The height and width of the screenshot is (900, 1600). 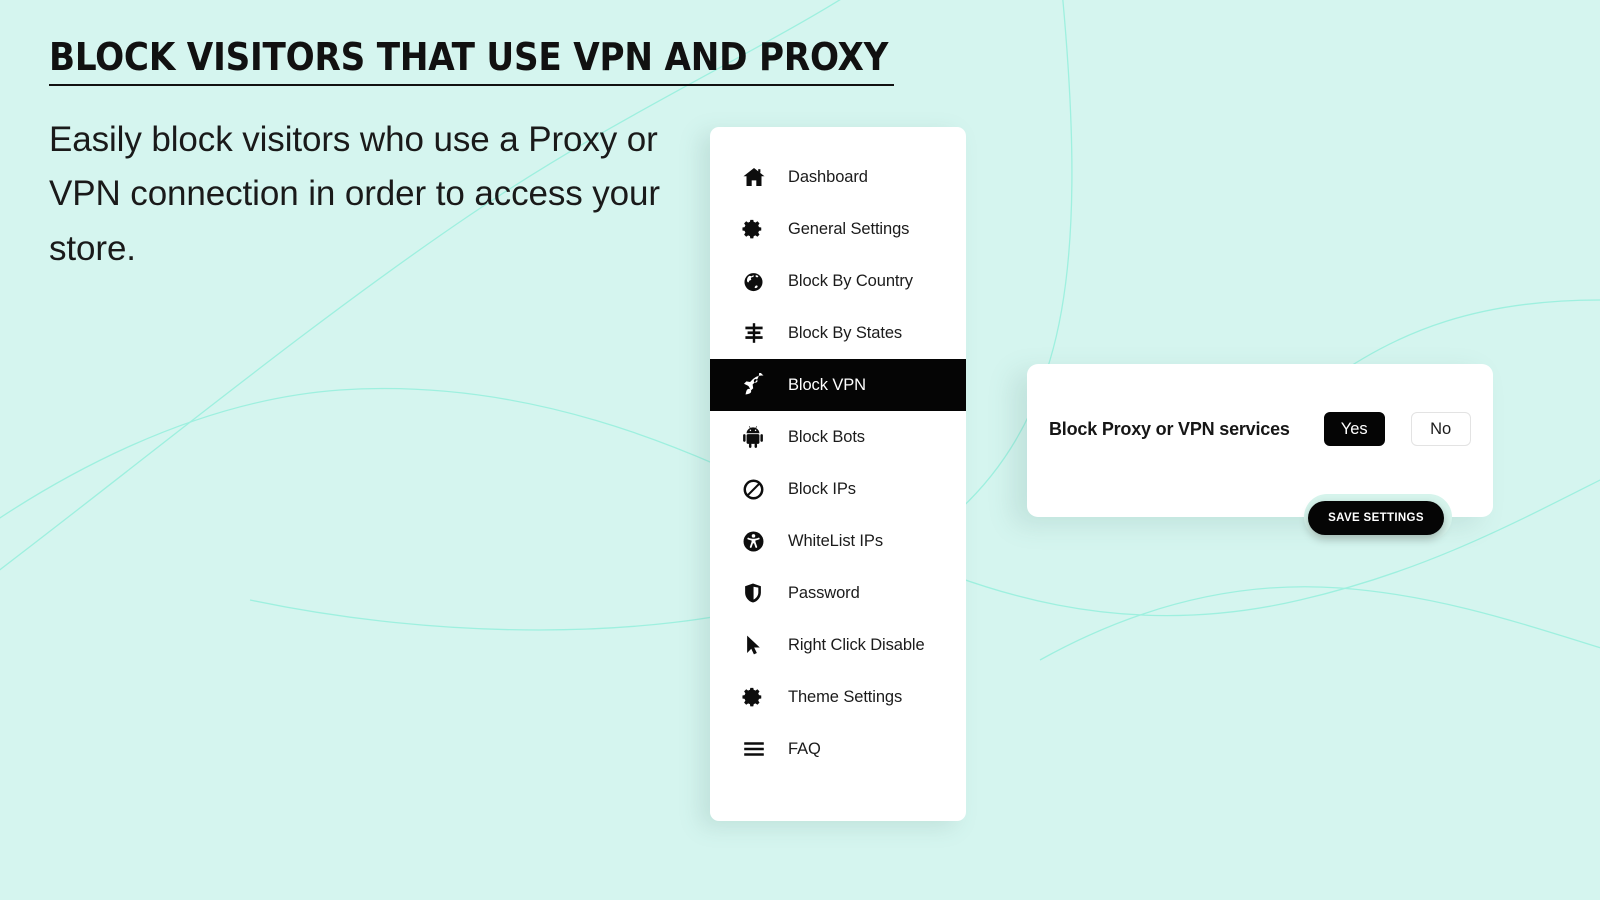 I want to click on globe-icon, so click(x=755, y=281).